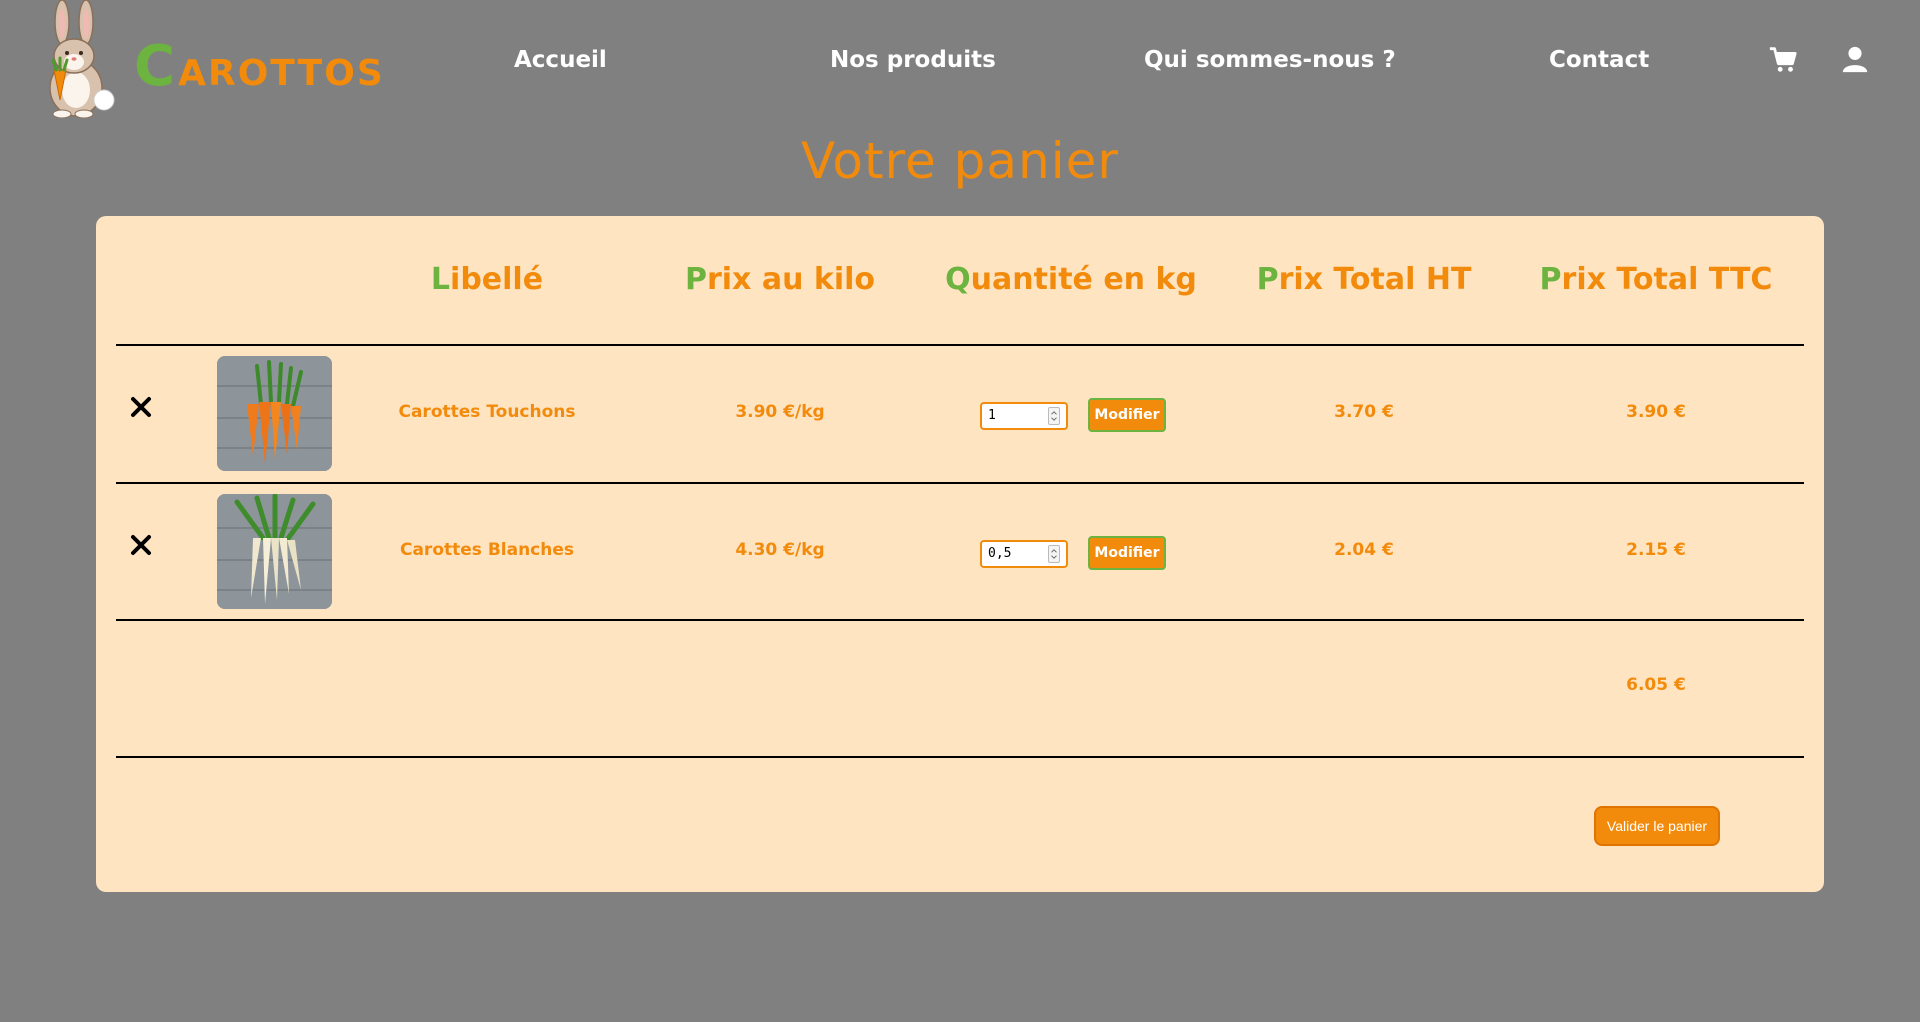 The image size is (1920, 1022). Describe the element at coordinates (1656, 685) in the screenshot. I see `grand-total-ttc: 6.05 €` at that location.